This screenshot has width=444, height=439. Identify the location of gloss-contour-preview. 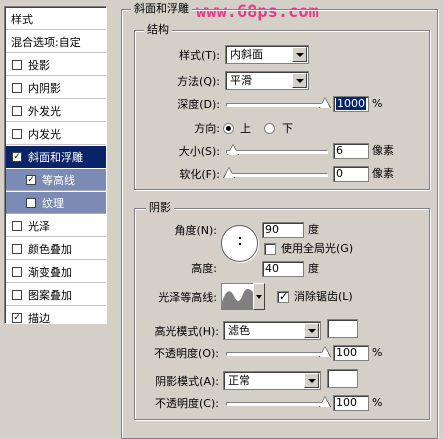
(237, 296).